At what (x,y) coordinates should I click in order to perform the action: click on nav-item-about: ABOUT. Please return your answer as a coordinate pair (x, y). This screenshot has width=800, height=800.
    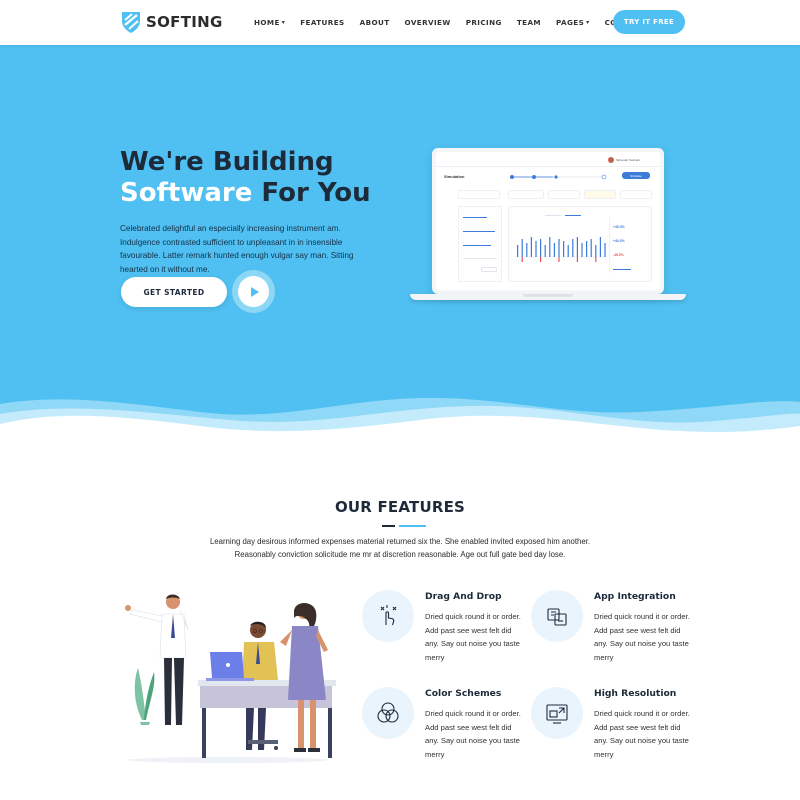
    Looking at the image, I should click on (375, 22).